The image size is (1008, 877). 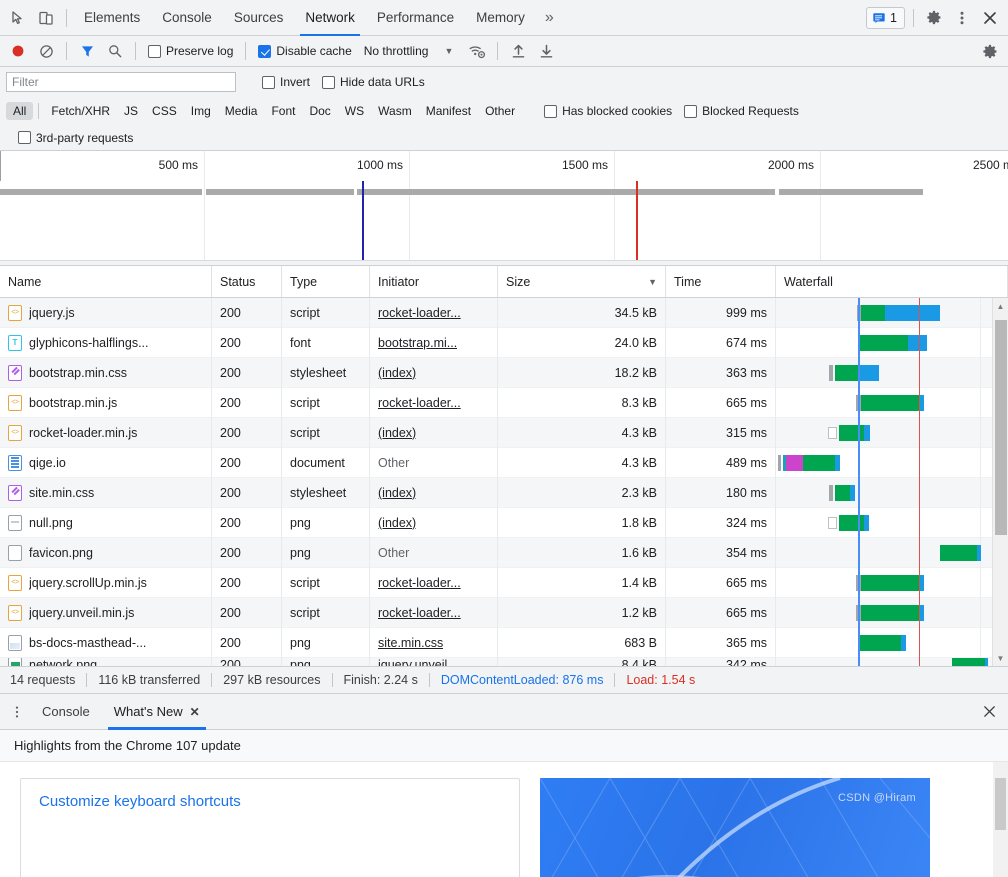 I want to click on disable-cache-checkbox: Disable cache, so click(x=304, y=51).